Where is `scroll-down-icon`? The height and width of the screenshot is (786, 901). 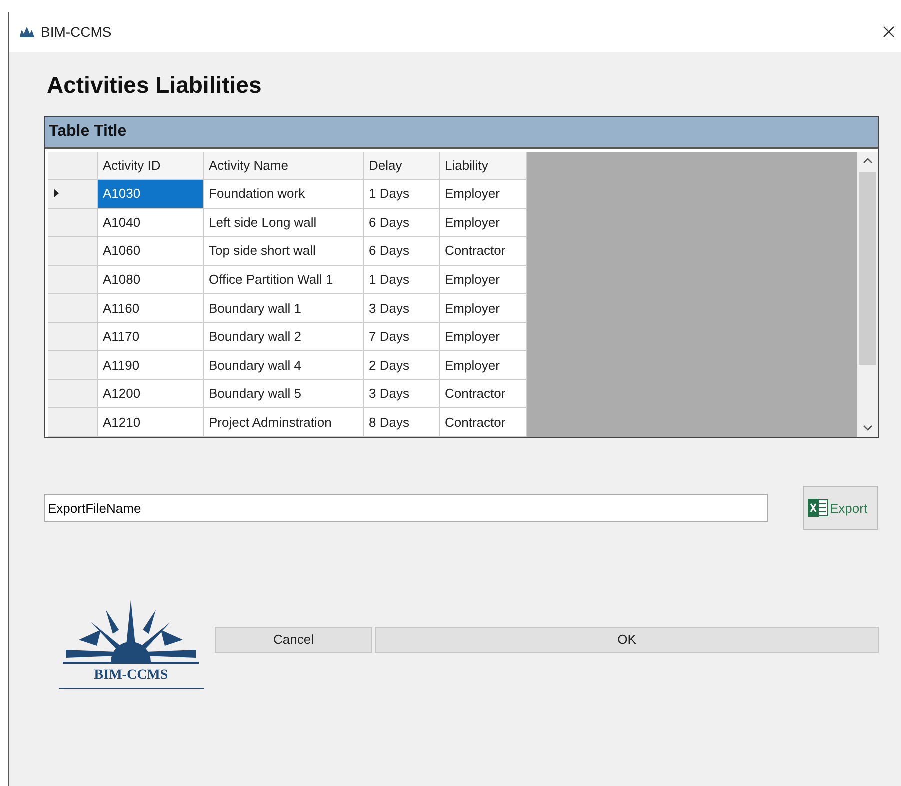
scroll-down-icon is located at coordinates (867, 428).